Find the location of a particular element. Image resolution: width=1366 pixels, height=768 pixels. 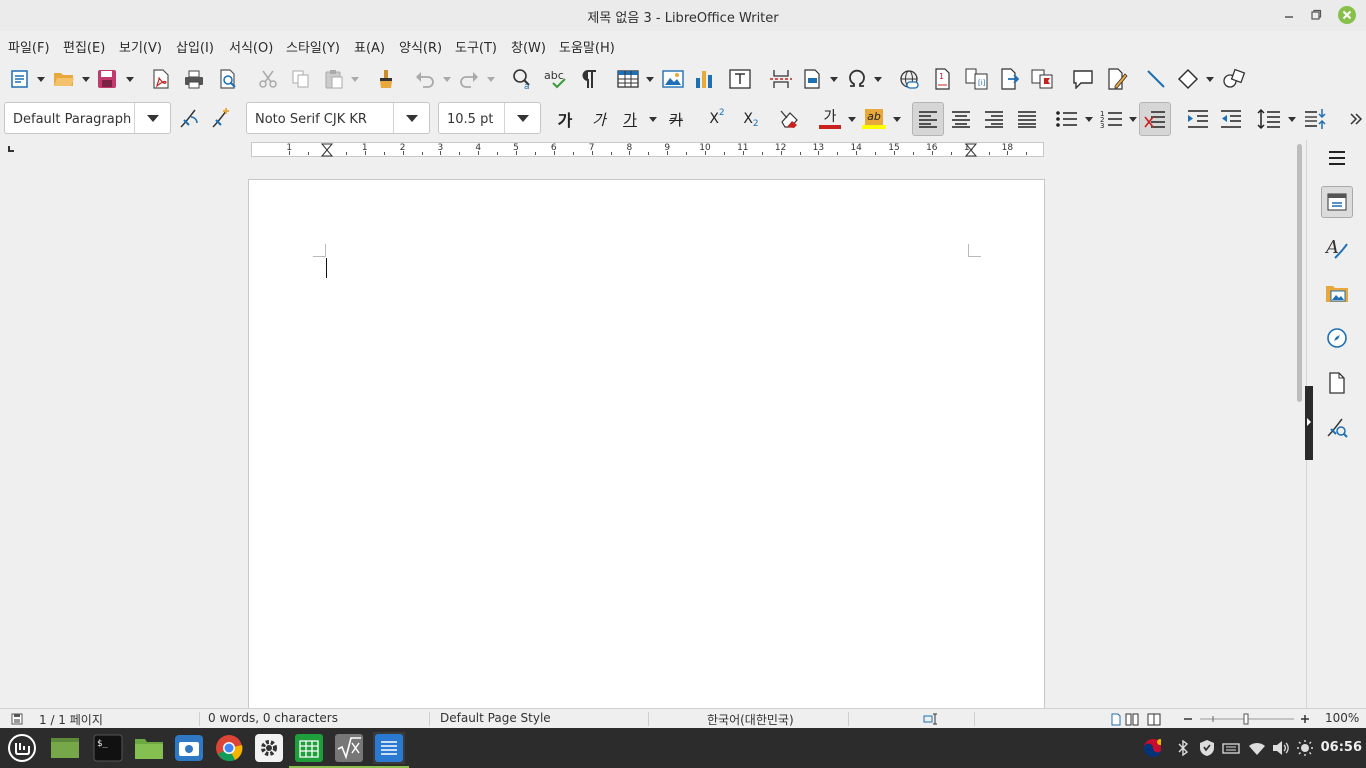

clock: 06:56 is located at coordinates (1341, 747).